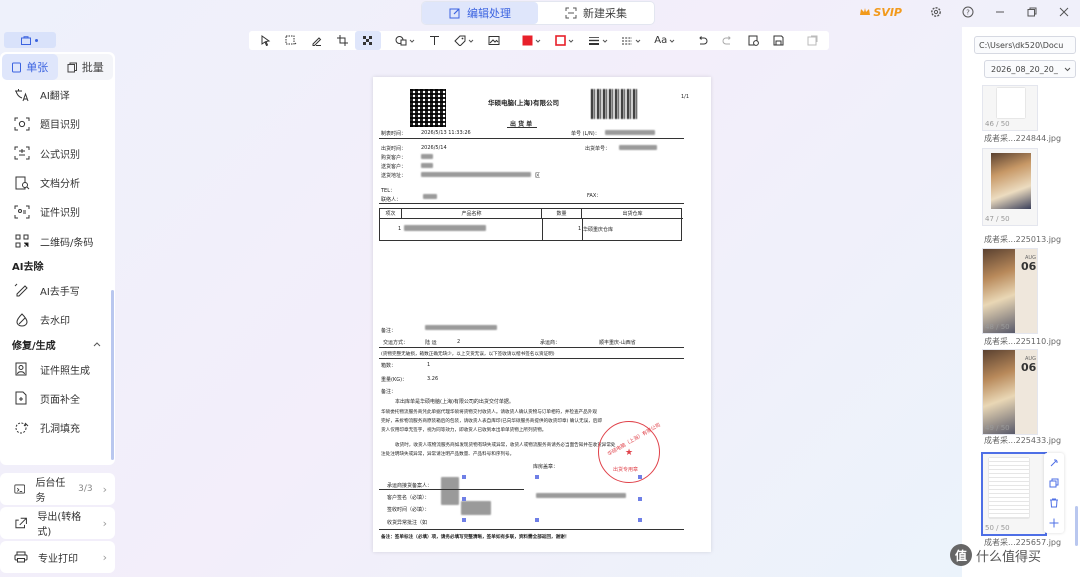 This screenshot has width=1080, height=577. What do you see at coordinates (343, 40) in the screenshot?
I see `crop-tool` at bounding box center [343, 40].